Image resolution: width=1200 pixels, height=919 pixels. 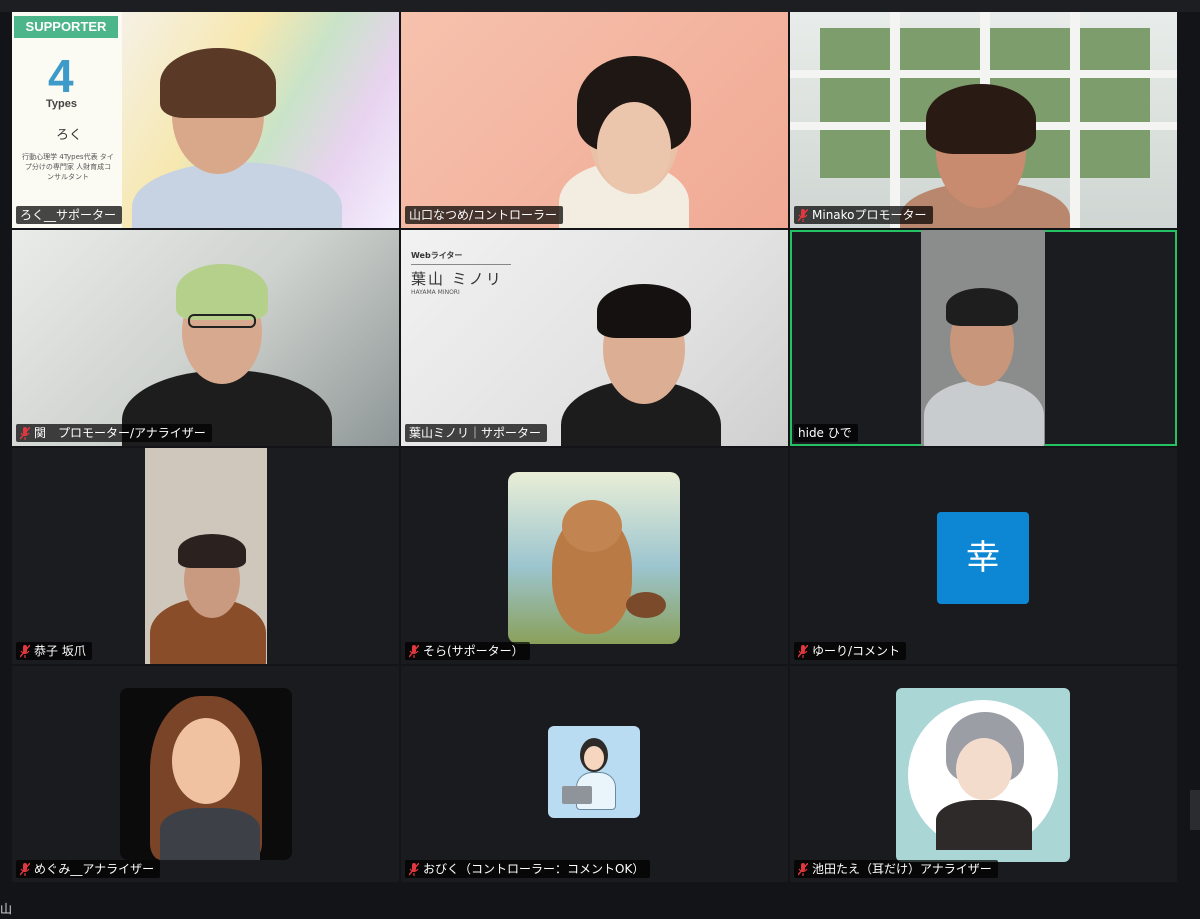 I want to click on writer-title: Webライター, so click(x=437, y=255).